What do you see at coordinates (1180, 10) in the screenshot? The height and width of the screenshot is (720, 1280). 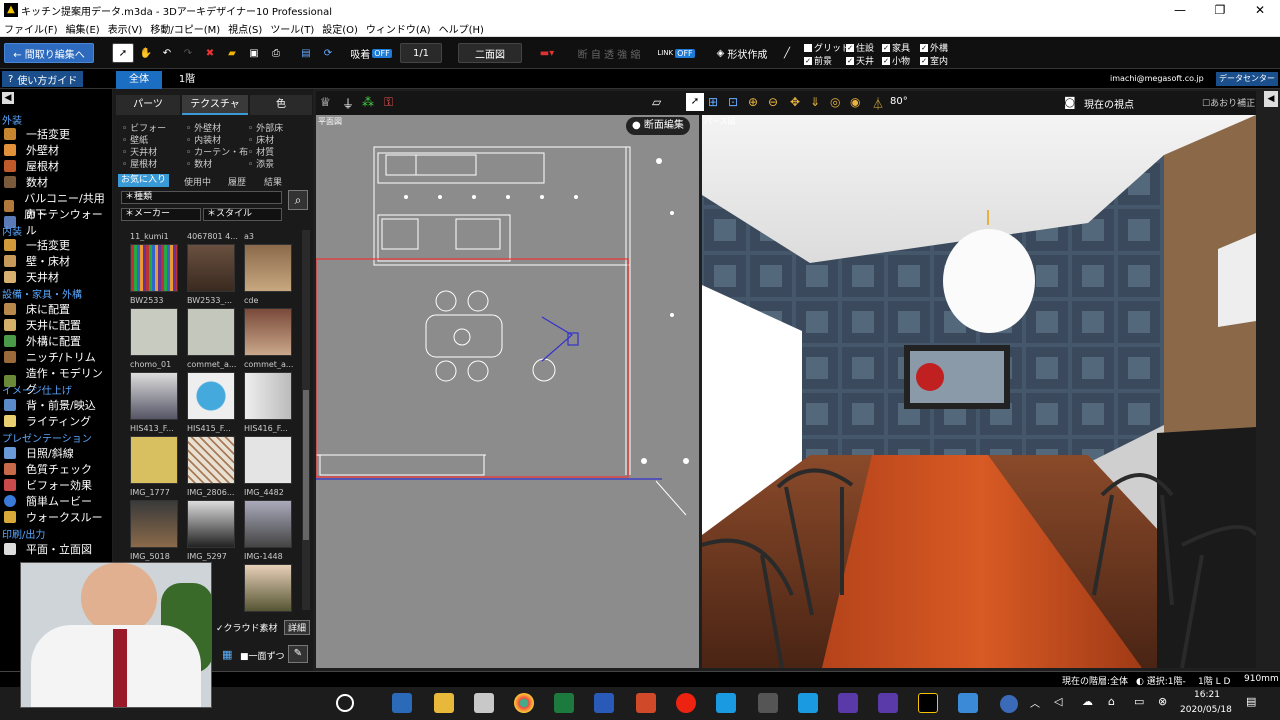 I see `minimize-button: —` at bounding box center [1180, 10].